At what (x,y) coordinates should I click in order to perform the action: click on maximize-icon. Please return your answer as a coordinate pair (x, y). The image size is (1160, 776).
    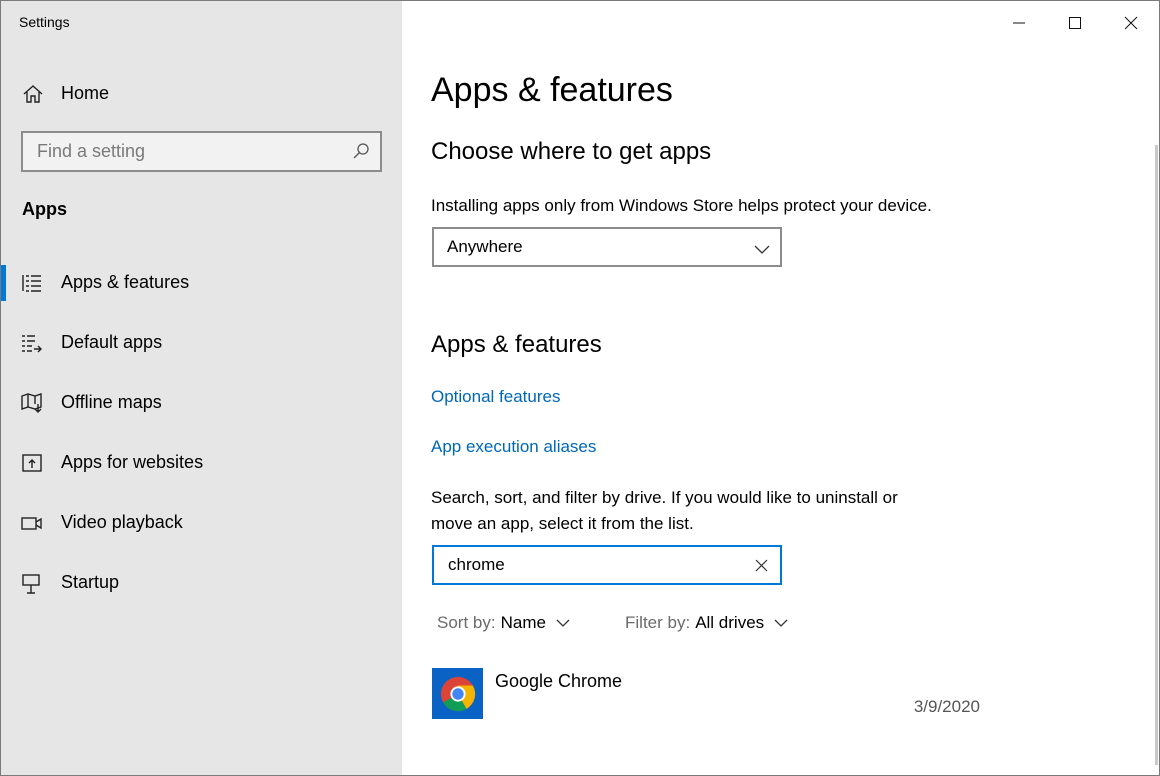
    Looking at the image, I should click on (1075, 23).